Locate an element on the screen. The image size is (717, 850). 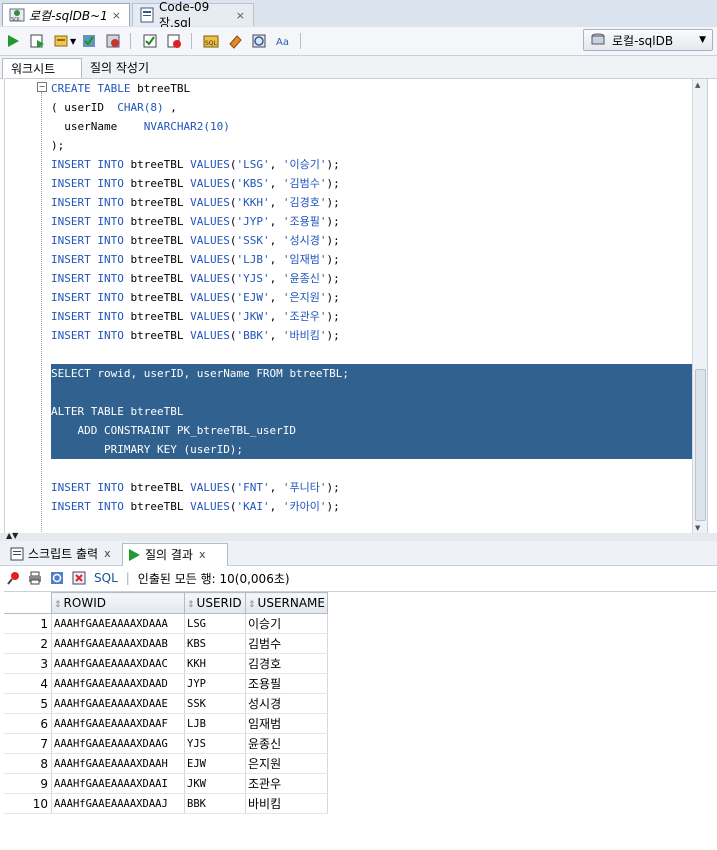
cell-rowid: AAAHfGAAEAAAAXDAAB is located at coordinates (118, 643).